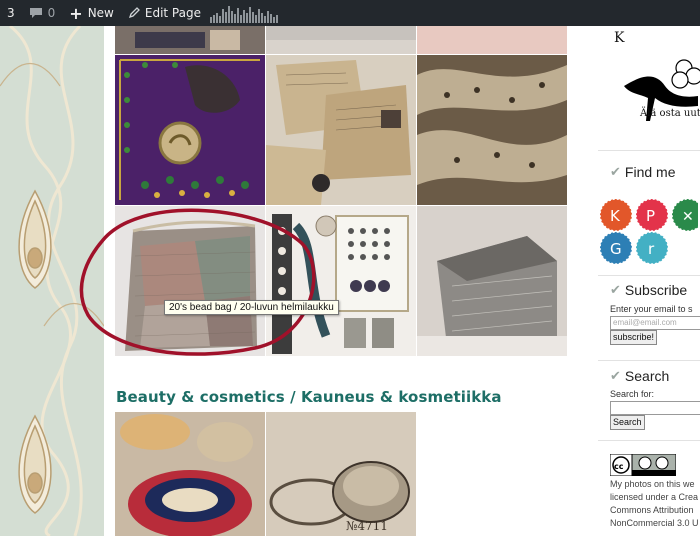  What do you see at coordinates (619, 466) in the screenshot?
I see `svg-text: cc` at bounding box center [619, 466].